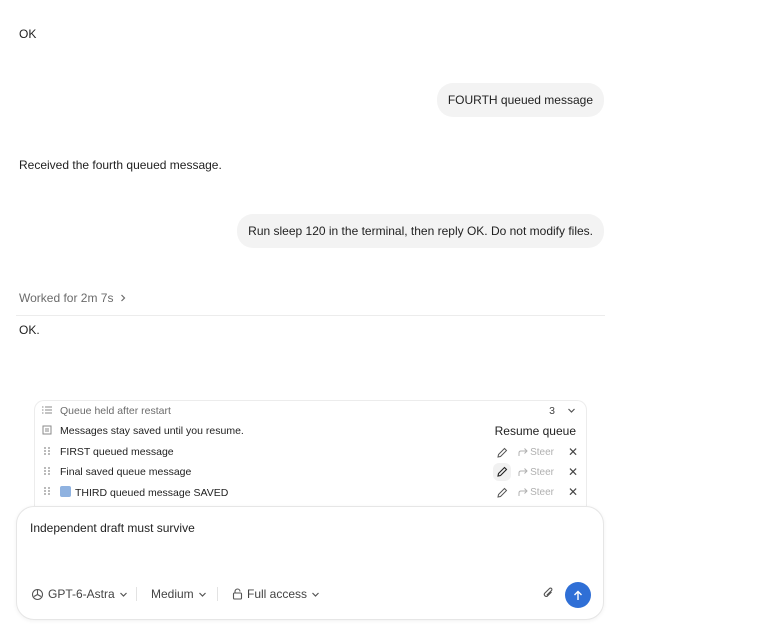  I want to click on send-button, so click(578, 595).